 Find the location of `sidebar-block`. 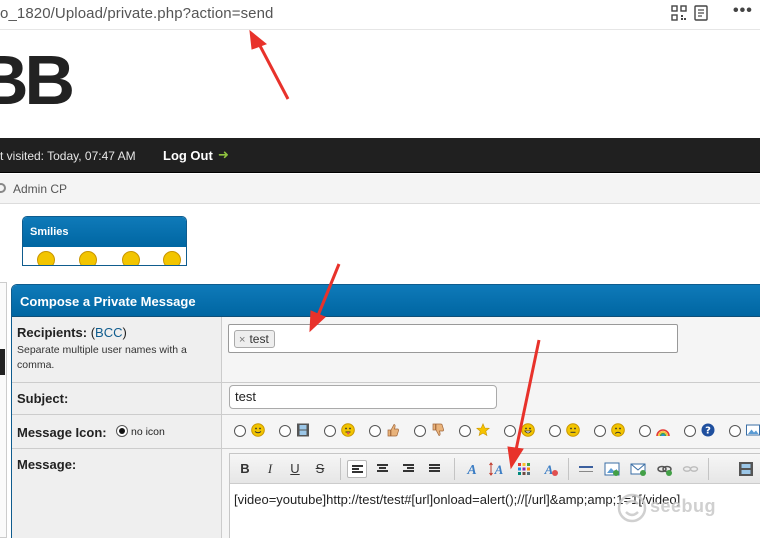

sidebar-block is located at coordinates (2, 362).